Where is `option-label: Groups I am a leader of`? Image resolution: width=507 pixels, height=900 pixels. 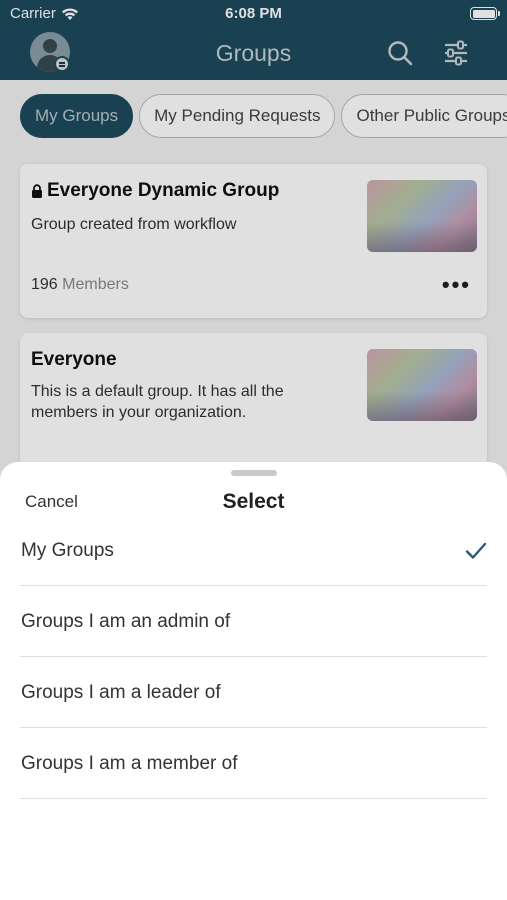
option-label: Groups I am a leader of is located at coordinates (121, 692).